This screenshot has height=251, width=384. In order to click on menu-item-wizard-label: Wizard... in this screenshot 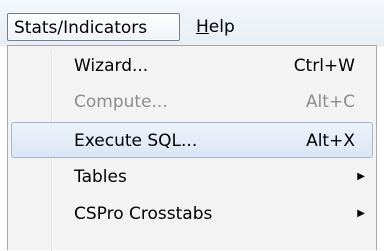, I will do `click(111, 66)`.